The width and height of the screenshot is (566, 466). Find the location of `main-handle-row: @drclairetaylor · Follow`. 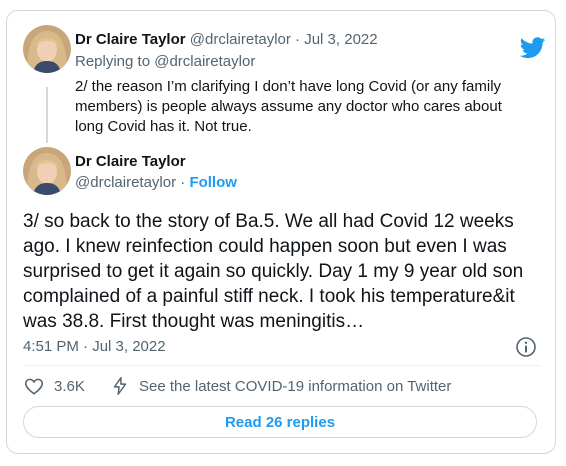

main-handle-row: @drclairetaylor · Follow is located at coordinates (156, 183).